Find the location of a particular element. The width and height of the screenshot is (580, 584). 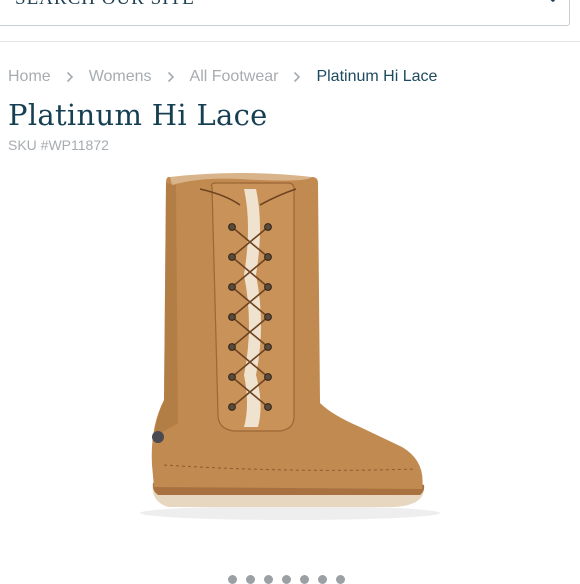

breadcrumb-home-link: Home is located at coordinates (29, 77).